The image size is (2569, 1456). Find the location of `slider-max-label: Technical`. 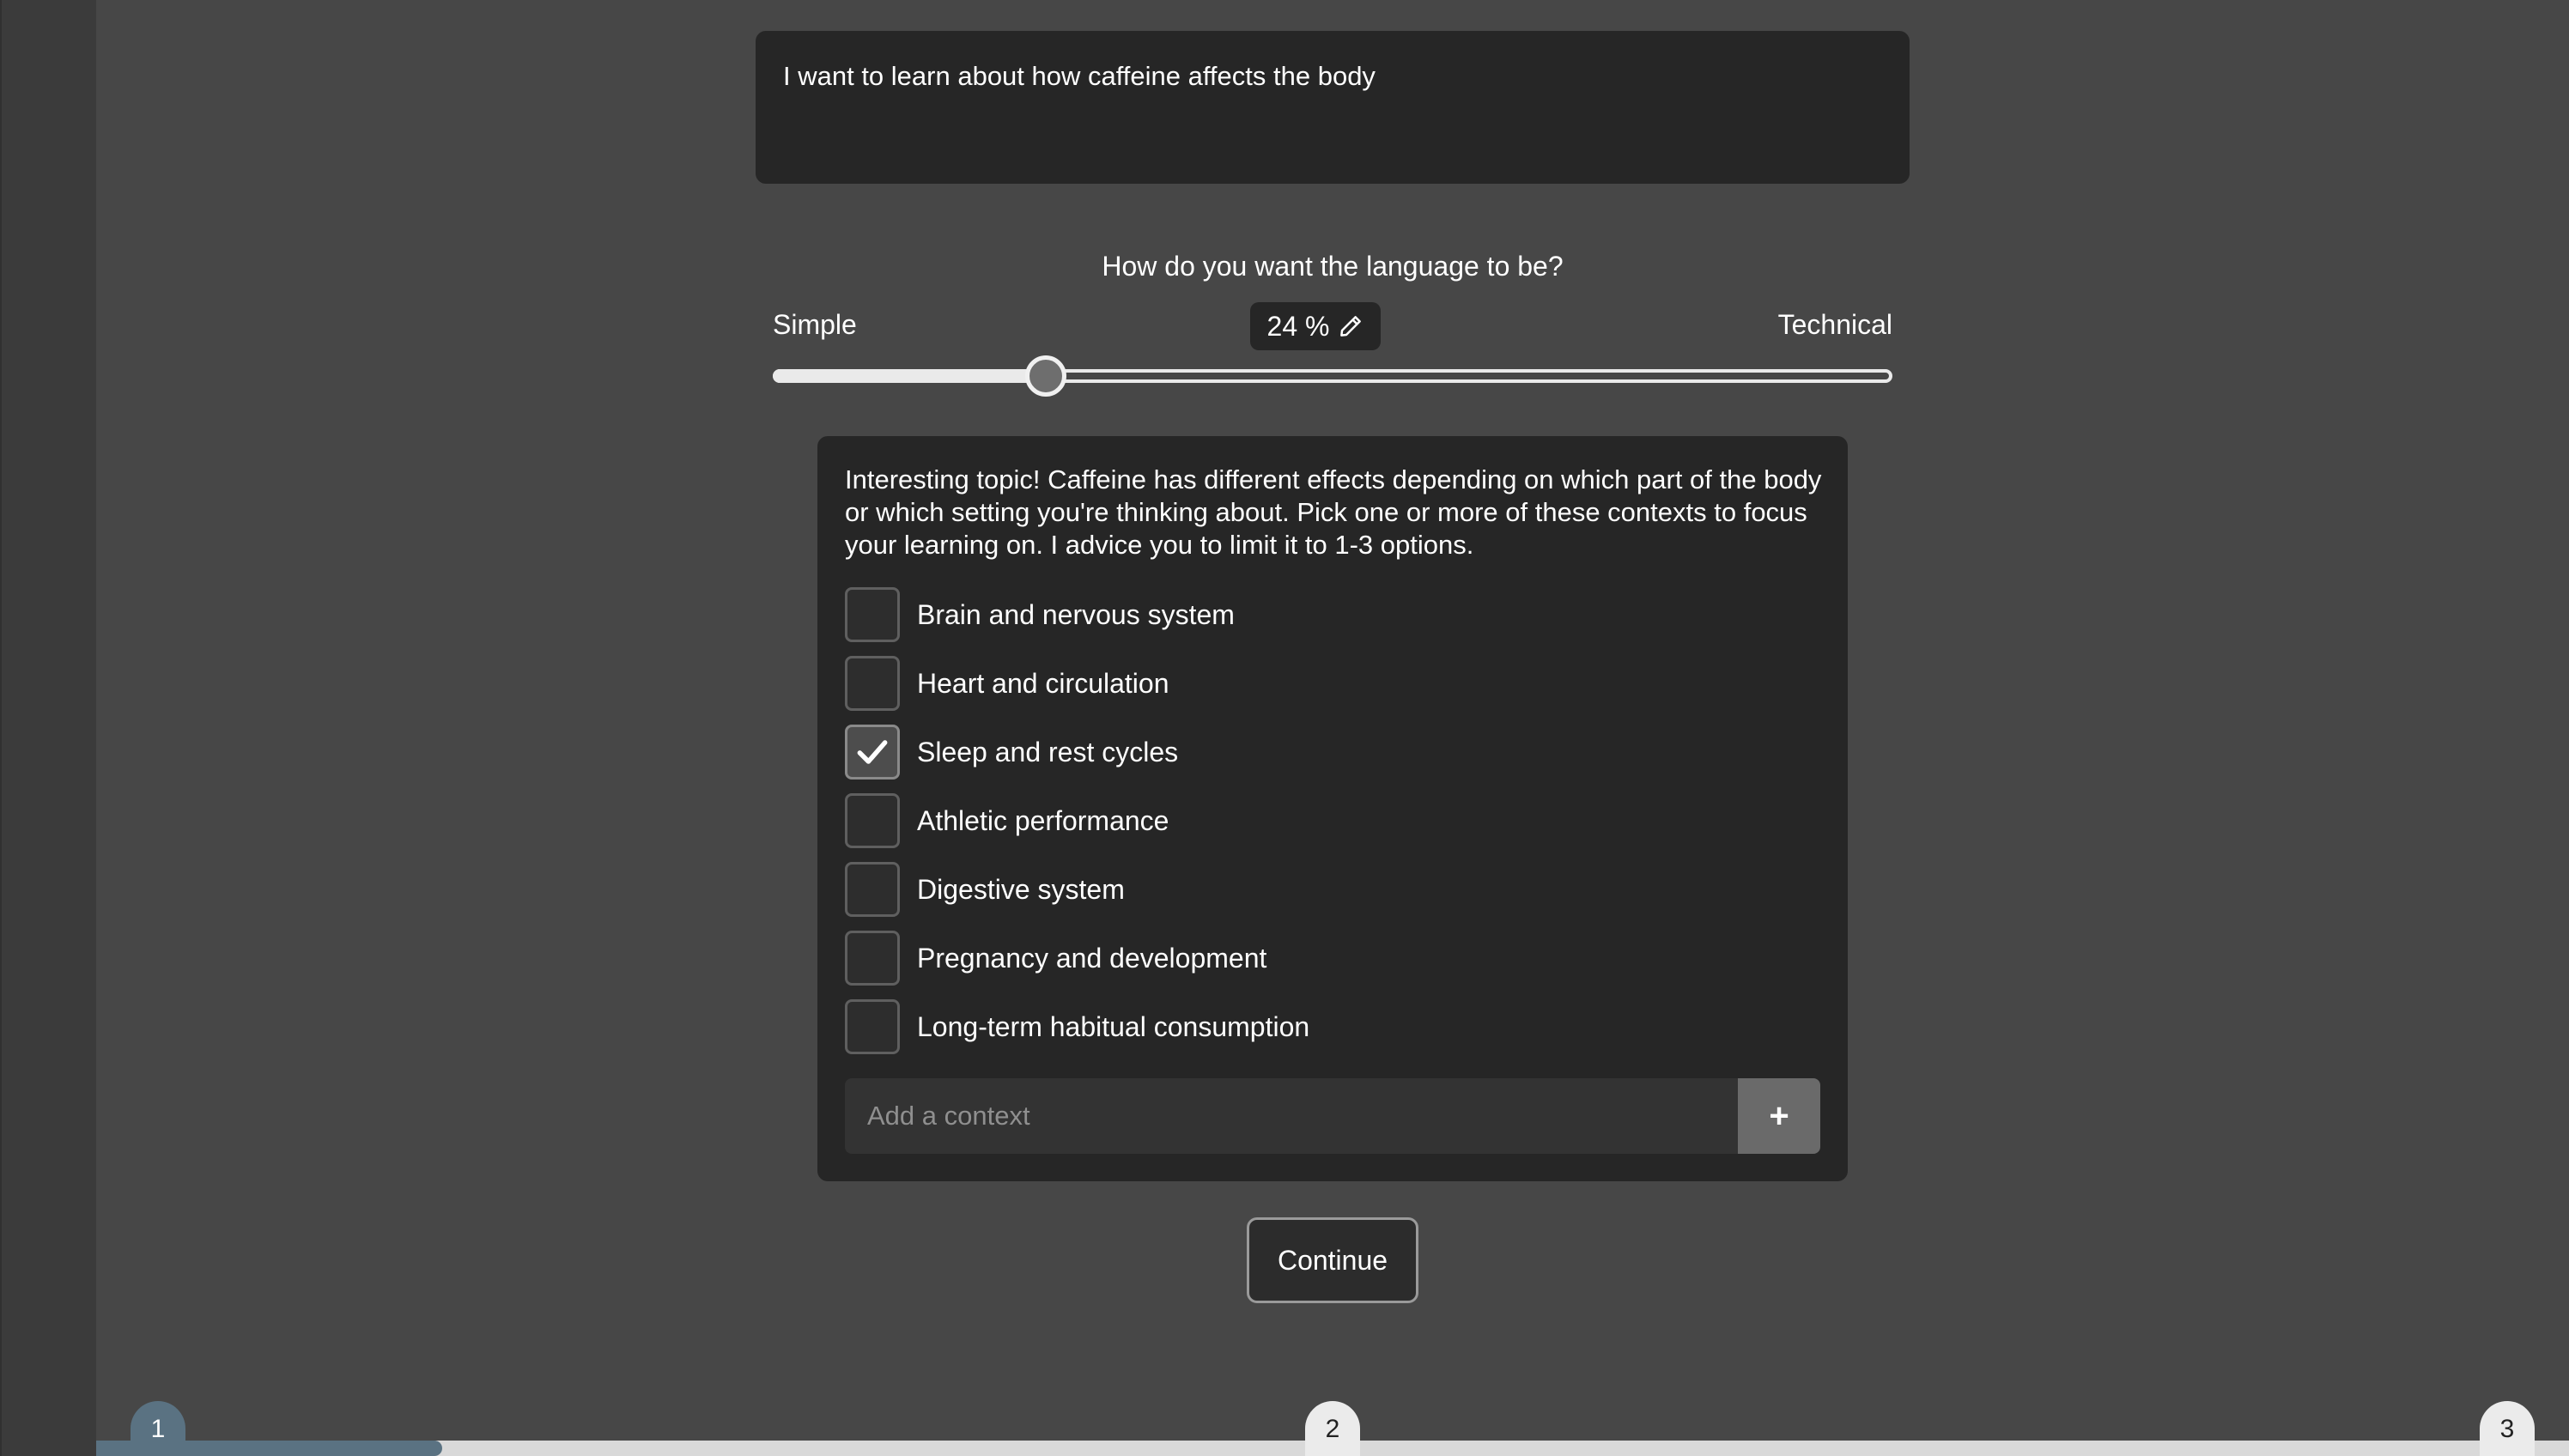

slider-max-label: Technical is located at coordinates (1835, 325).